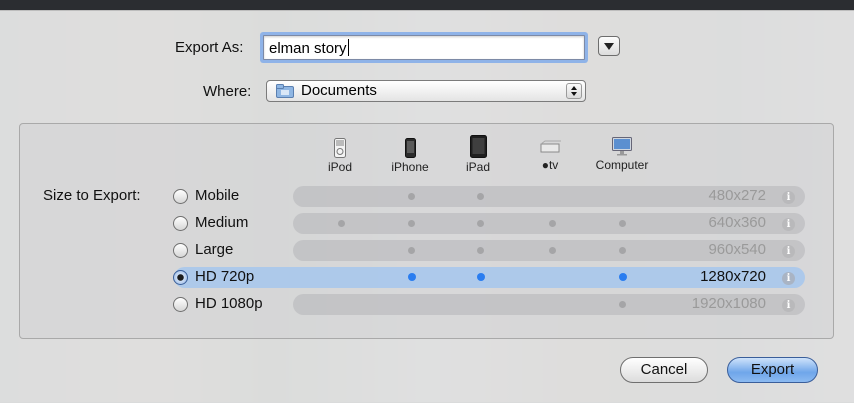  I want to click on computer-icon, so click(622, 146).